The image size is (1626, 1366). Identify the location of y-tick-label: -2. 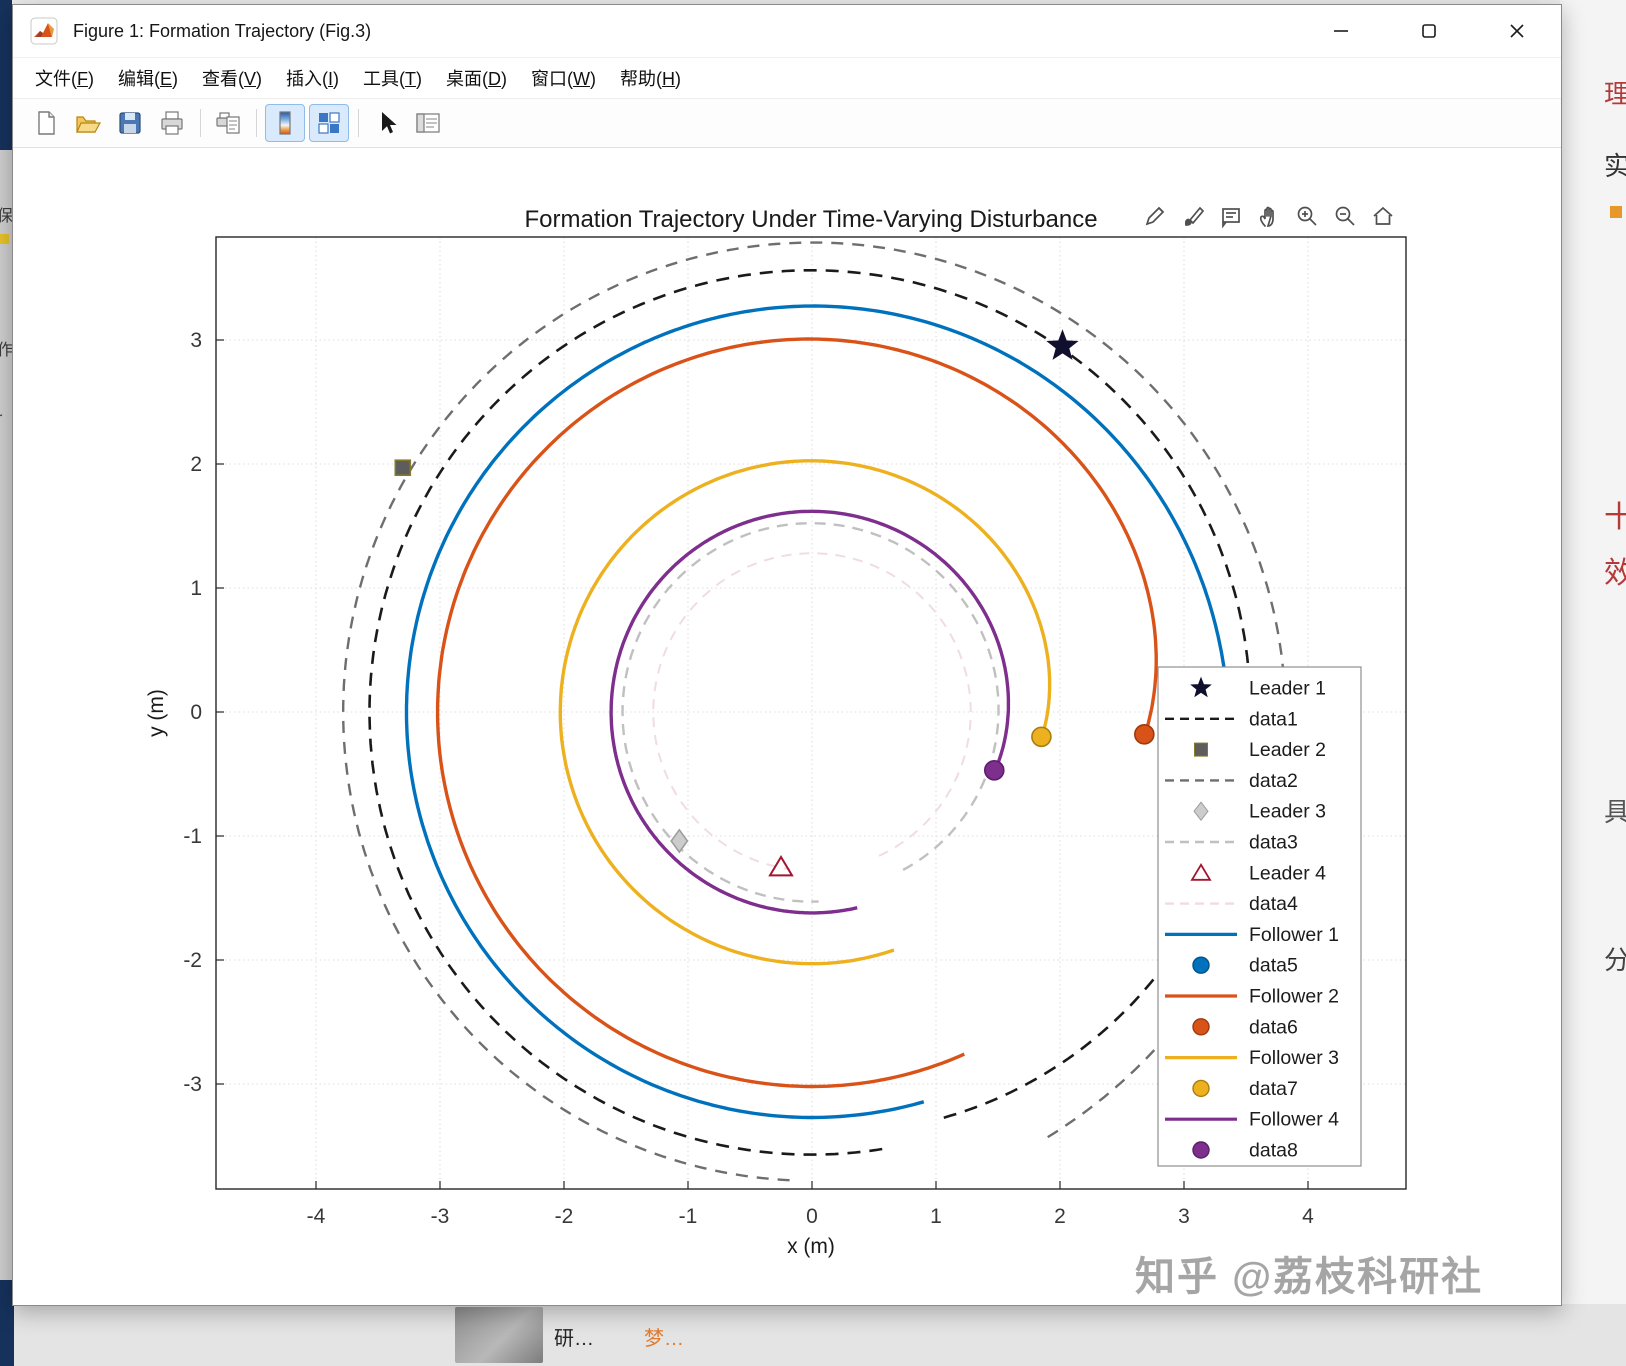
(192, 960).